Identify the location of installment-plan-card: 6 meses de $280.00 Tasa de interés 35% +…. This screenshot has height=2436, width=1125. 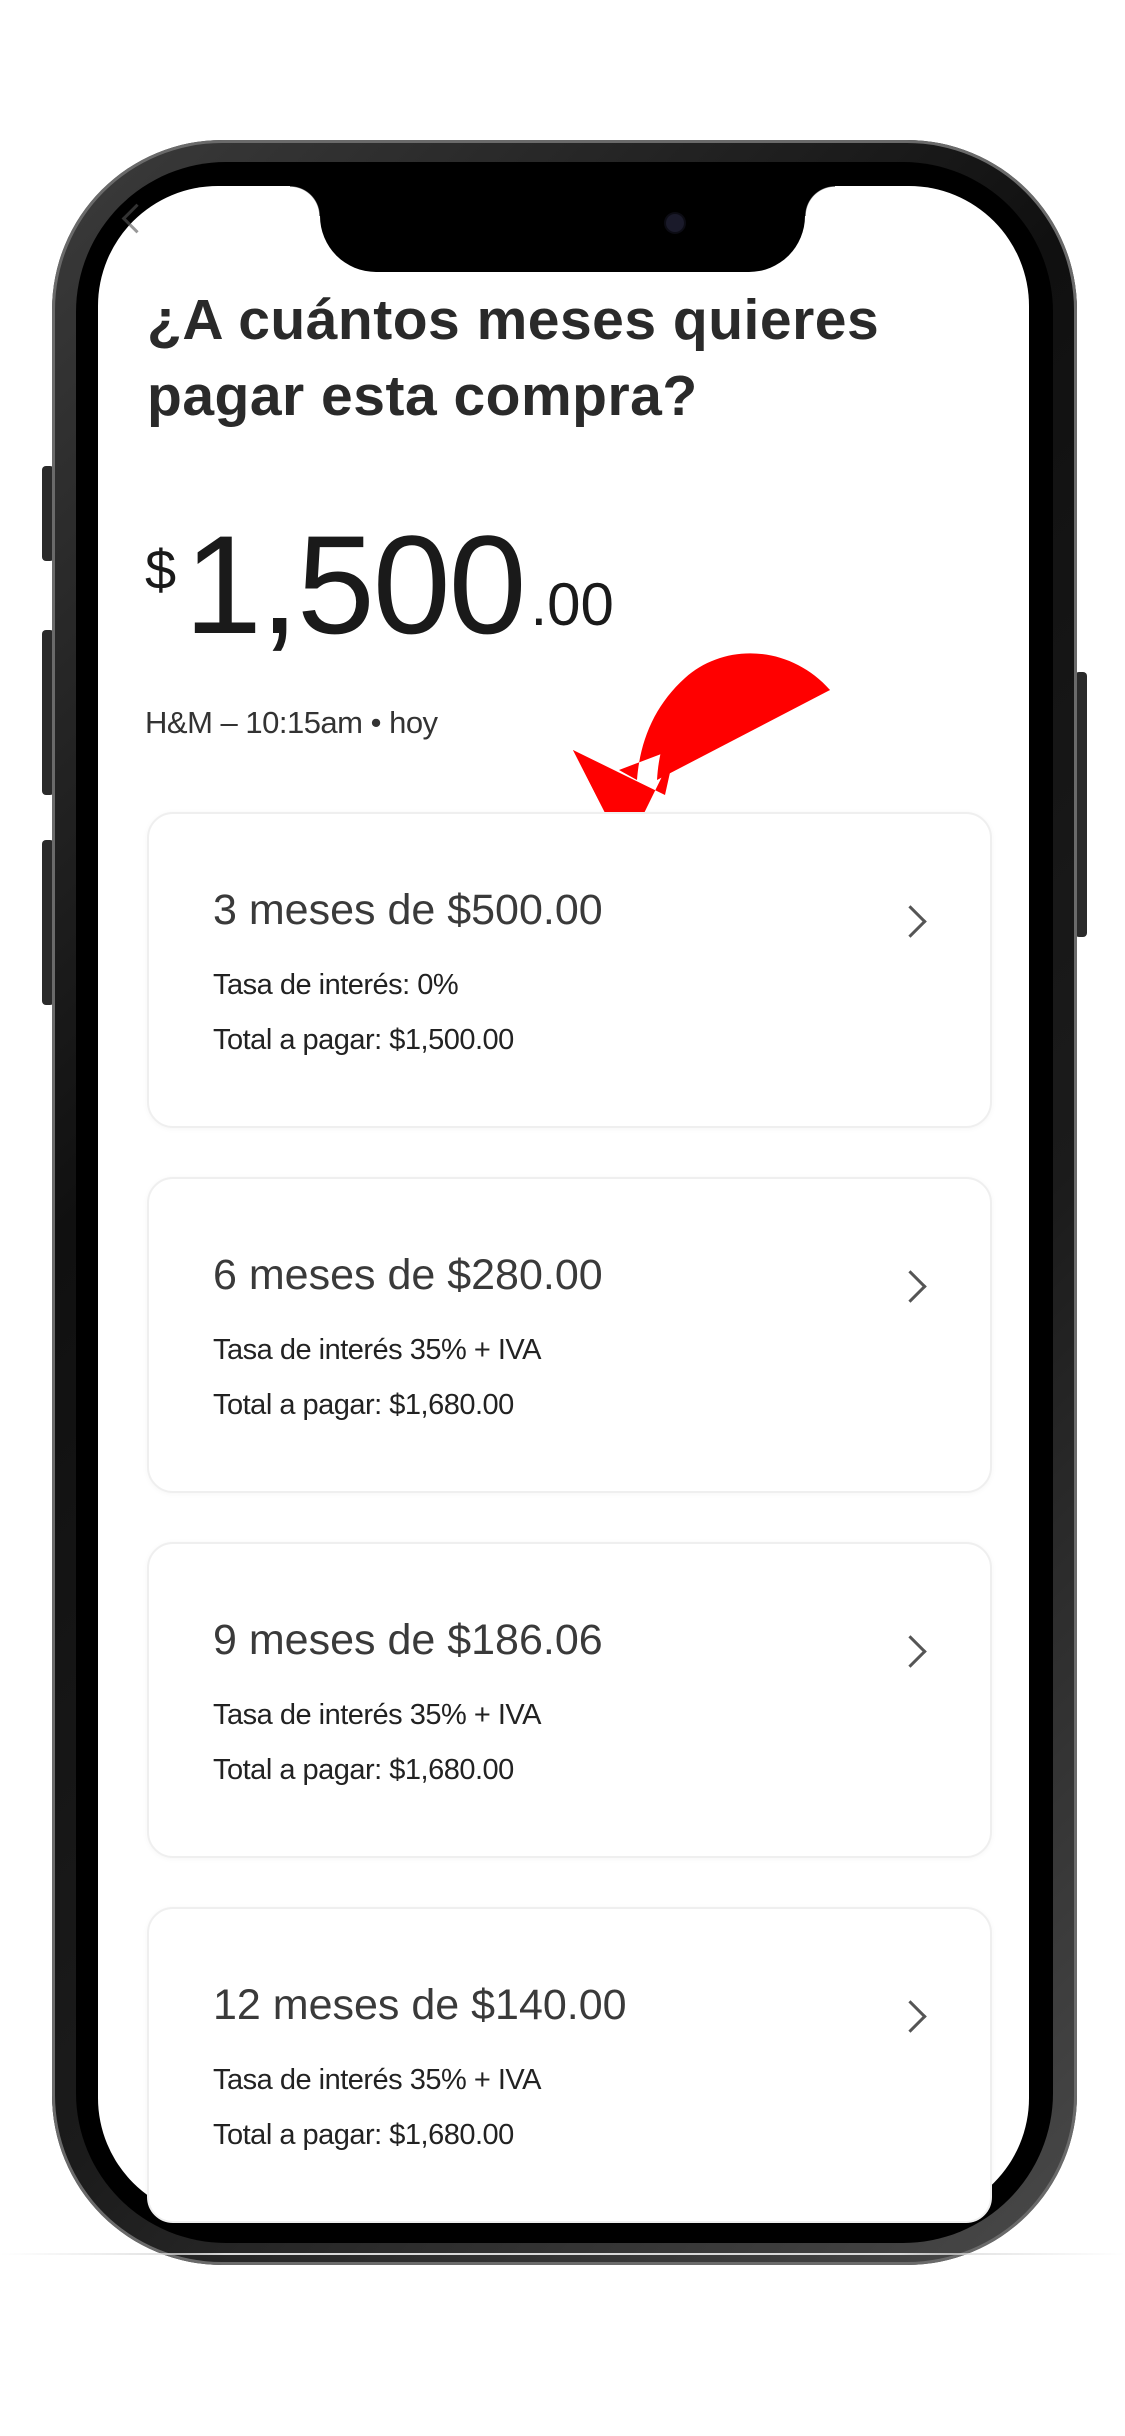
(569, 1335).